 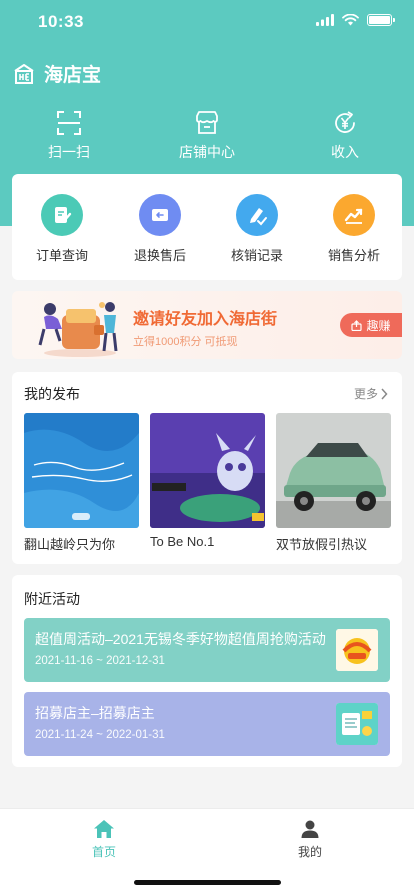 I want to click on return-icon, so click(x=160, y=215).